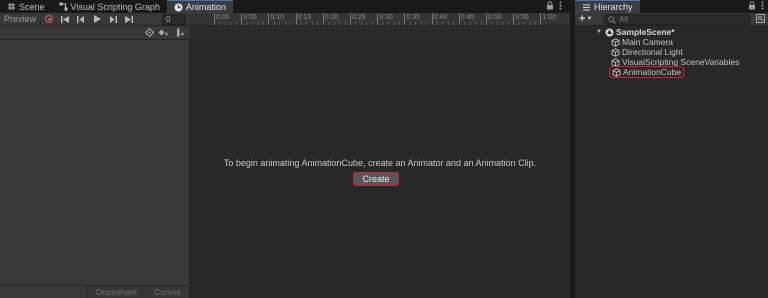 Image resolution: width=768 pixels, height=298 pixels. I want to click on tab-visual-scripting-graph: Visual Scripting Graph, so click(109, 6).